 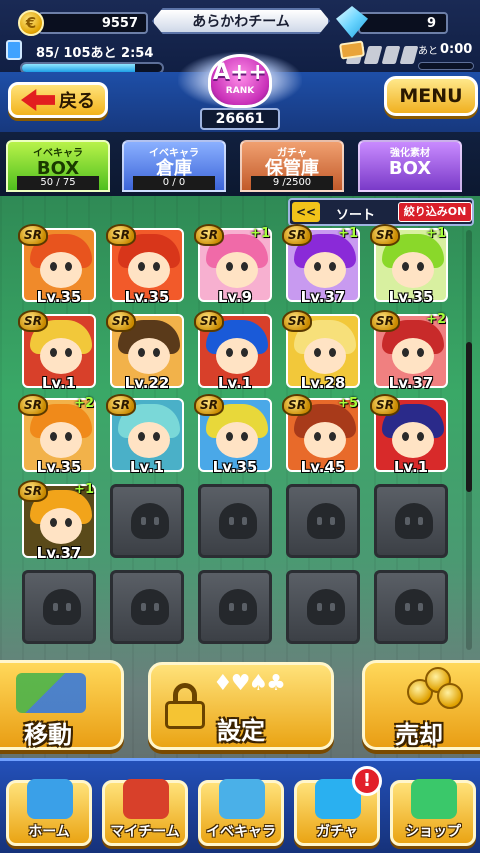 What do you see at coordinates (242, 799) in the screenshot?
I see `event-character-icon` at bounding box center [242, 799].